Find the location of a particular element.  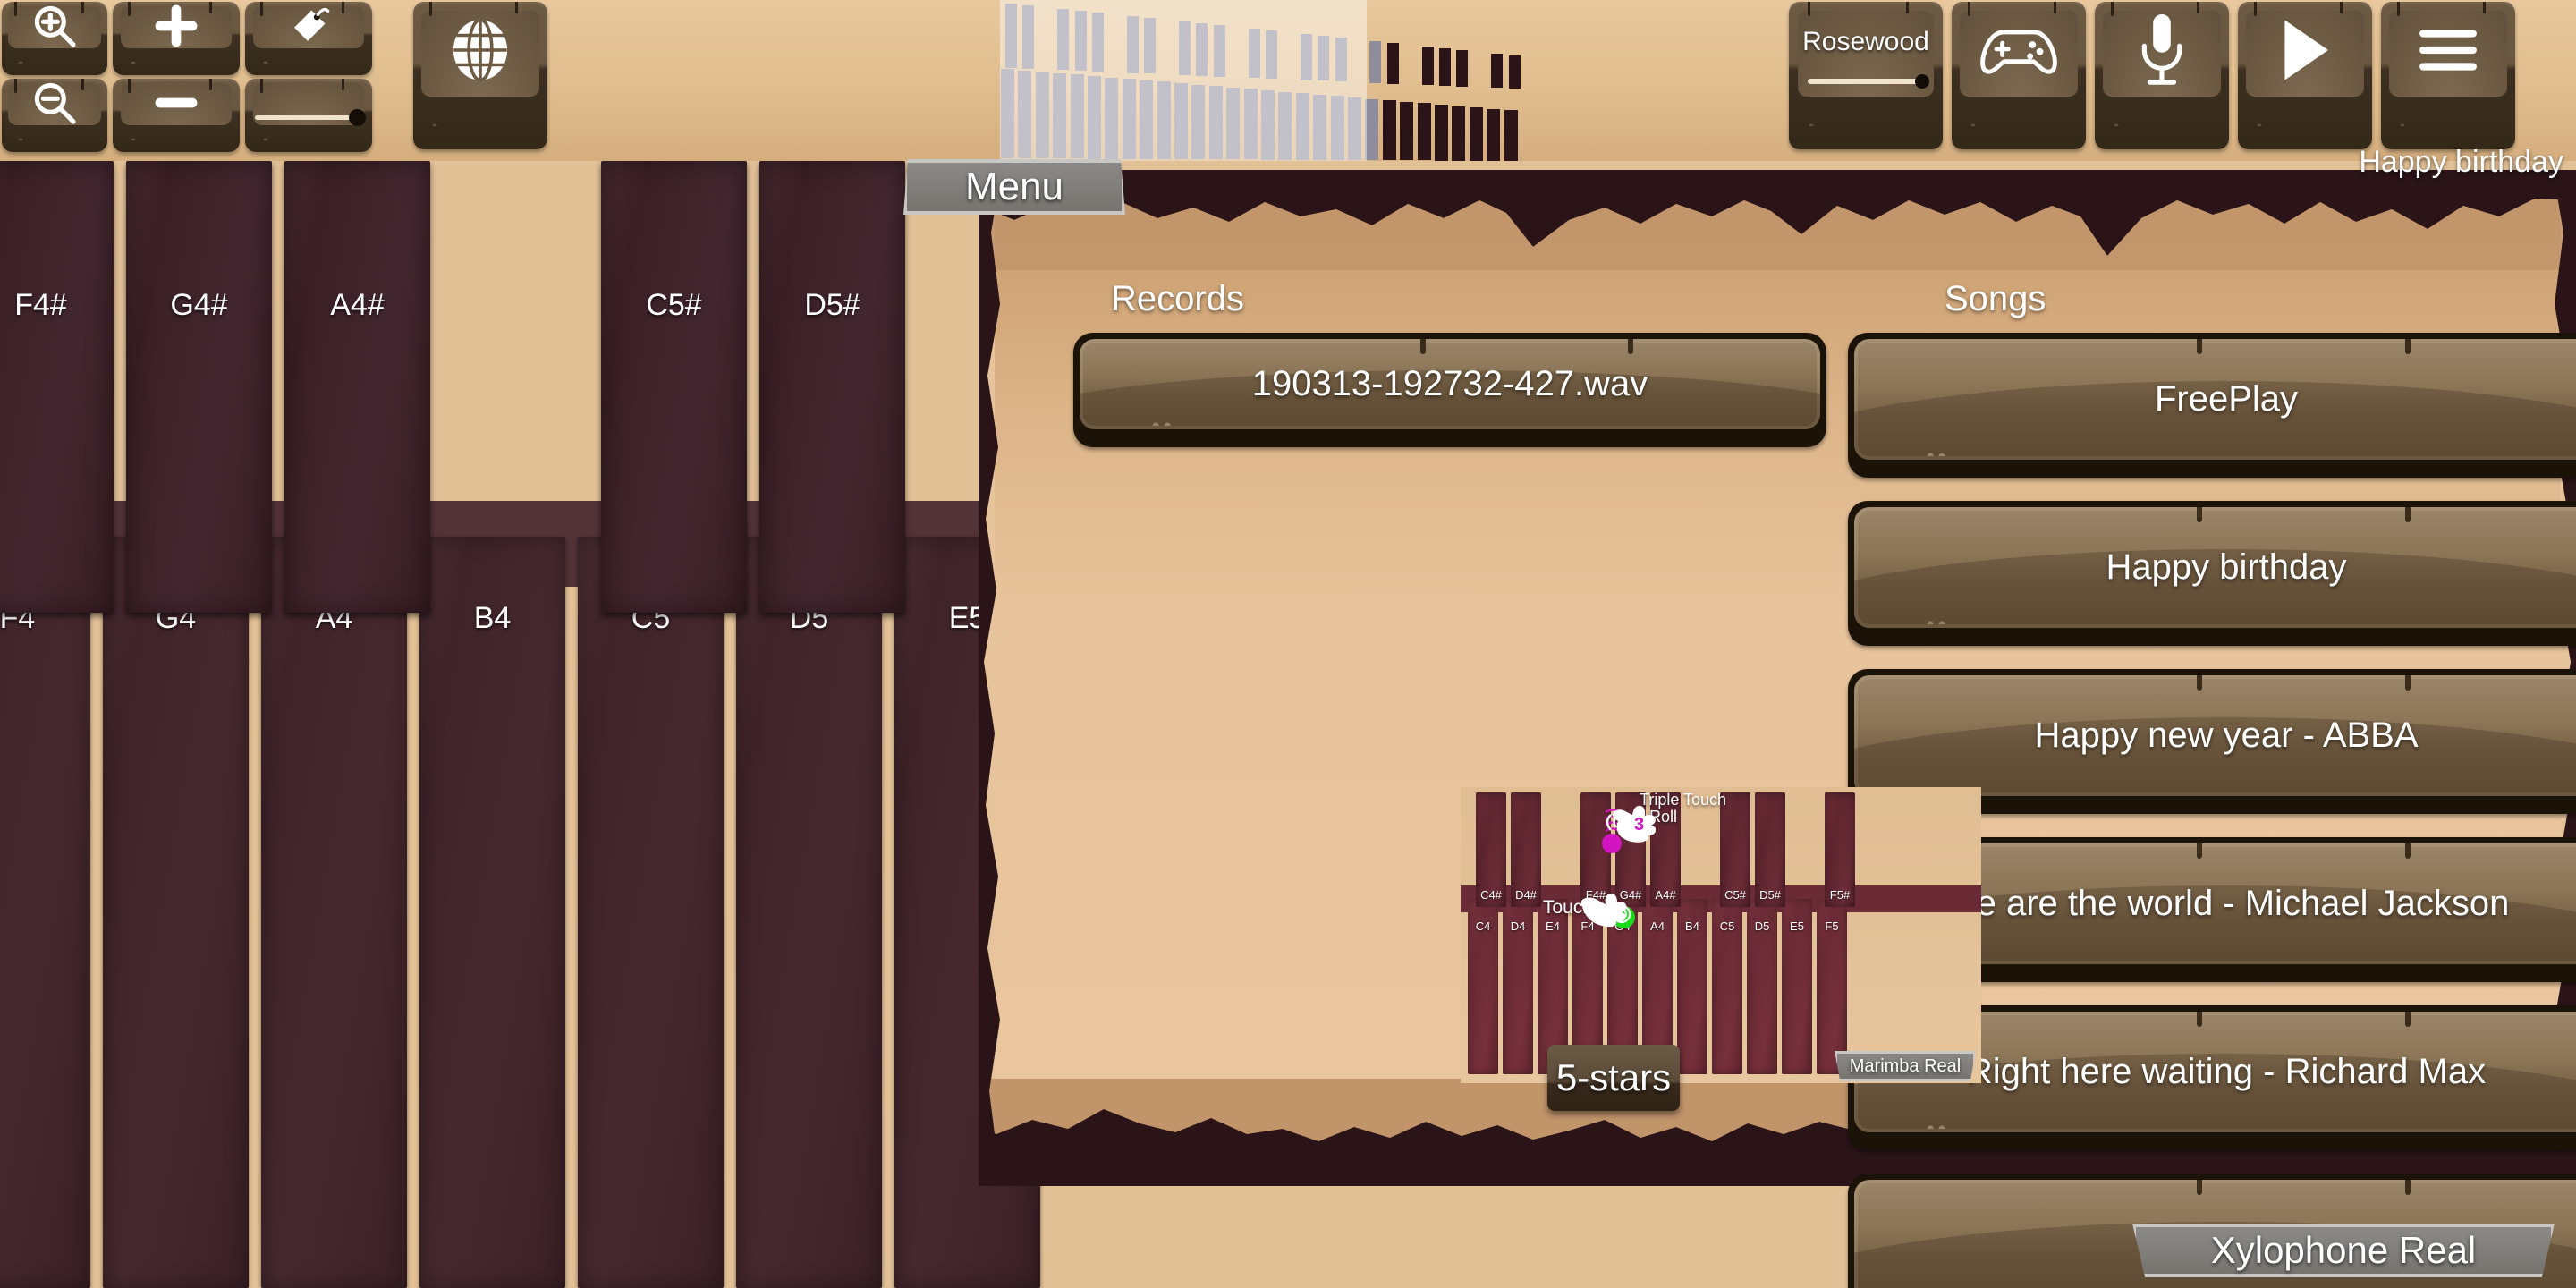

song-item: Happy birthday is located at coordinates (2212, 573).